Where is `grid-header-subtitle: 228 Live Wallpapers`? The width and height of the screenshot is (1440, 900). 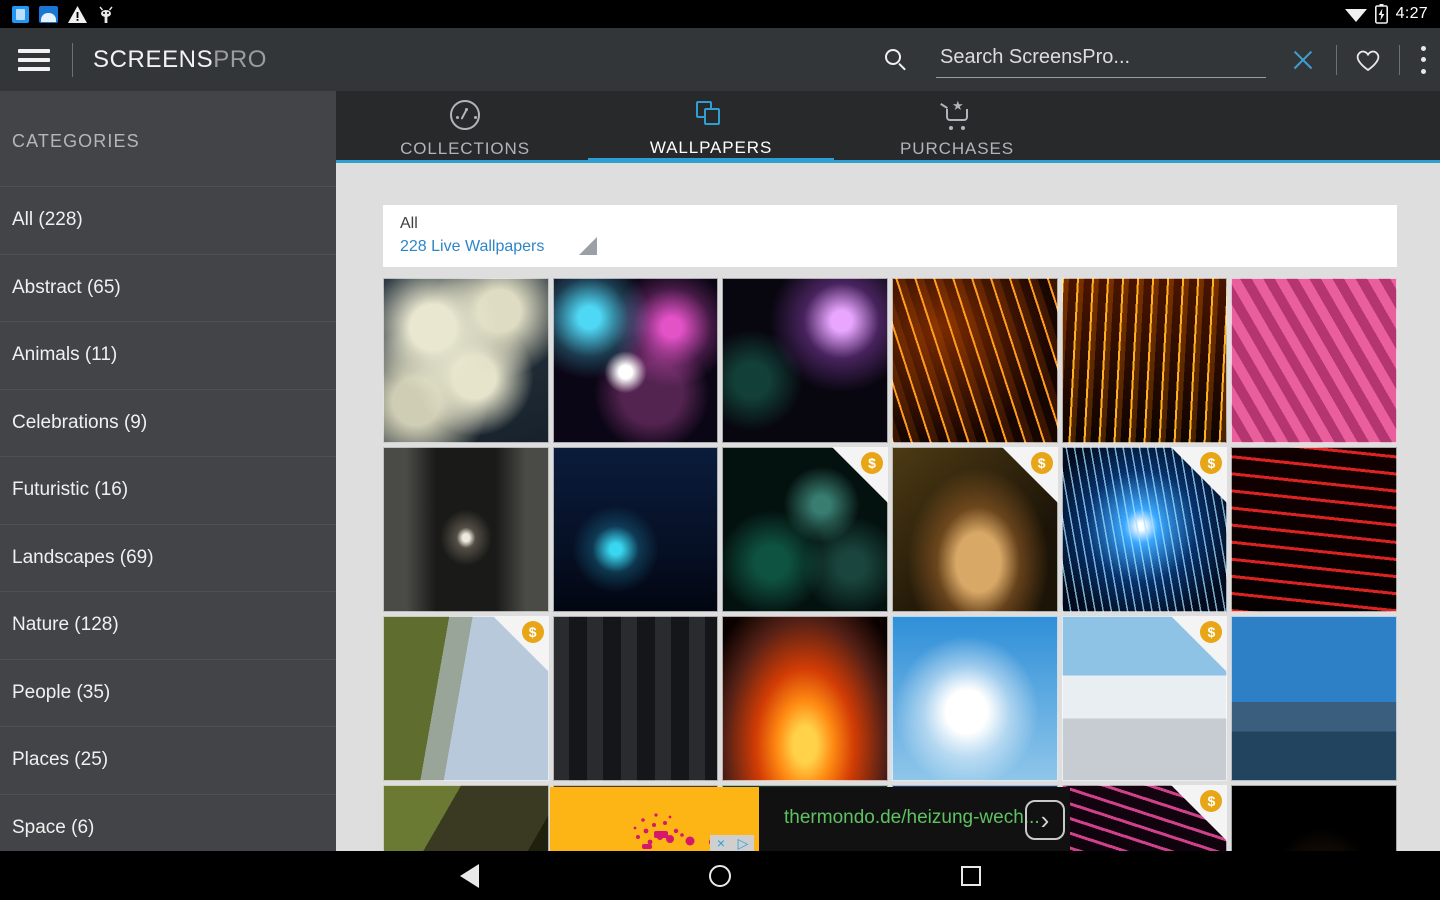 grid-header-subtitle: 228 Live Wallpapers is located at coordinates (472, 246).